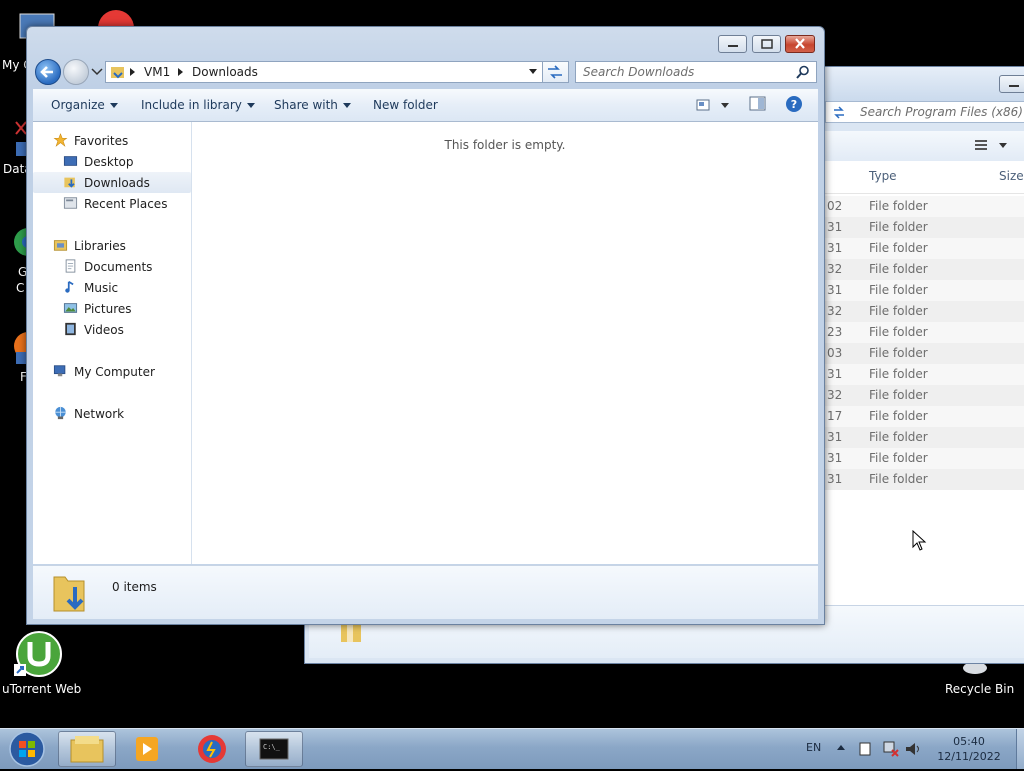 The image size is (1024, 771). What do you see at coordinates (118, 267) in the screenshot?
I see `nav-documents-label: Documents` at bounding box center [118, 267].